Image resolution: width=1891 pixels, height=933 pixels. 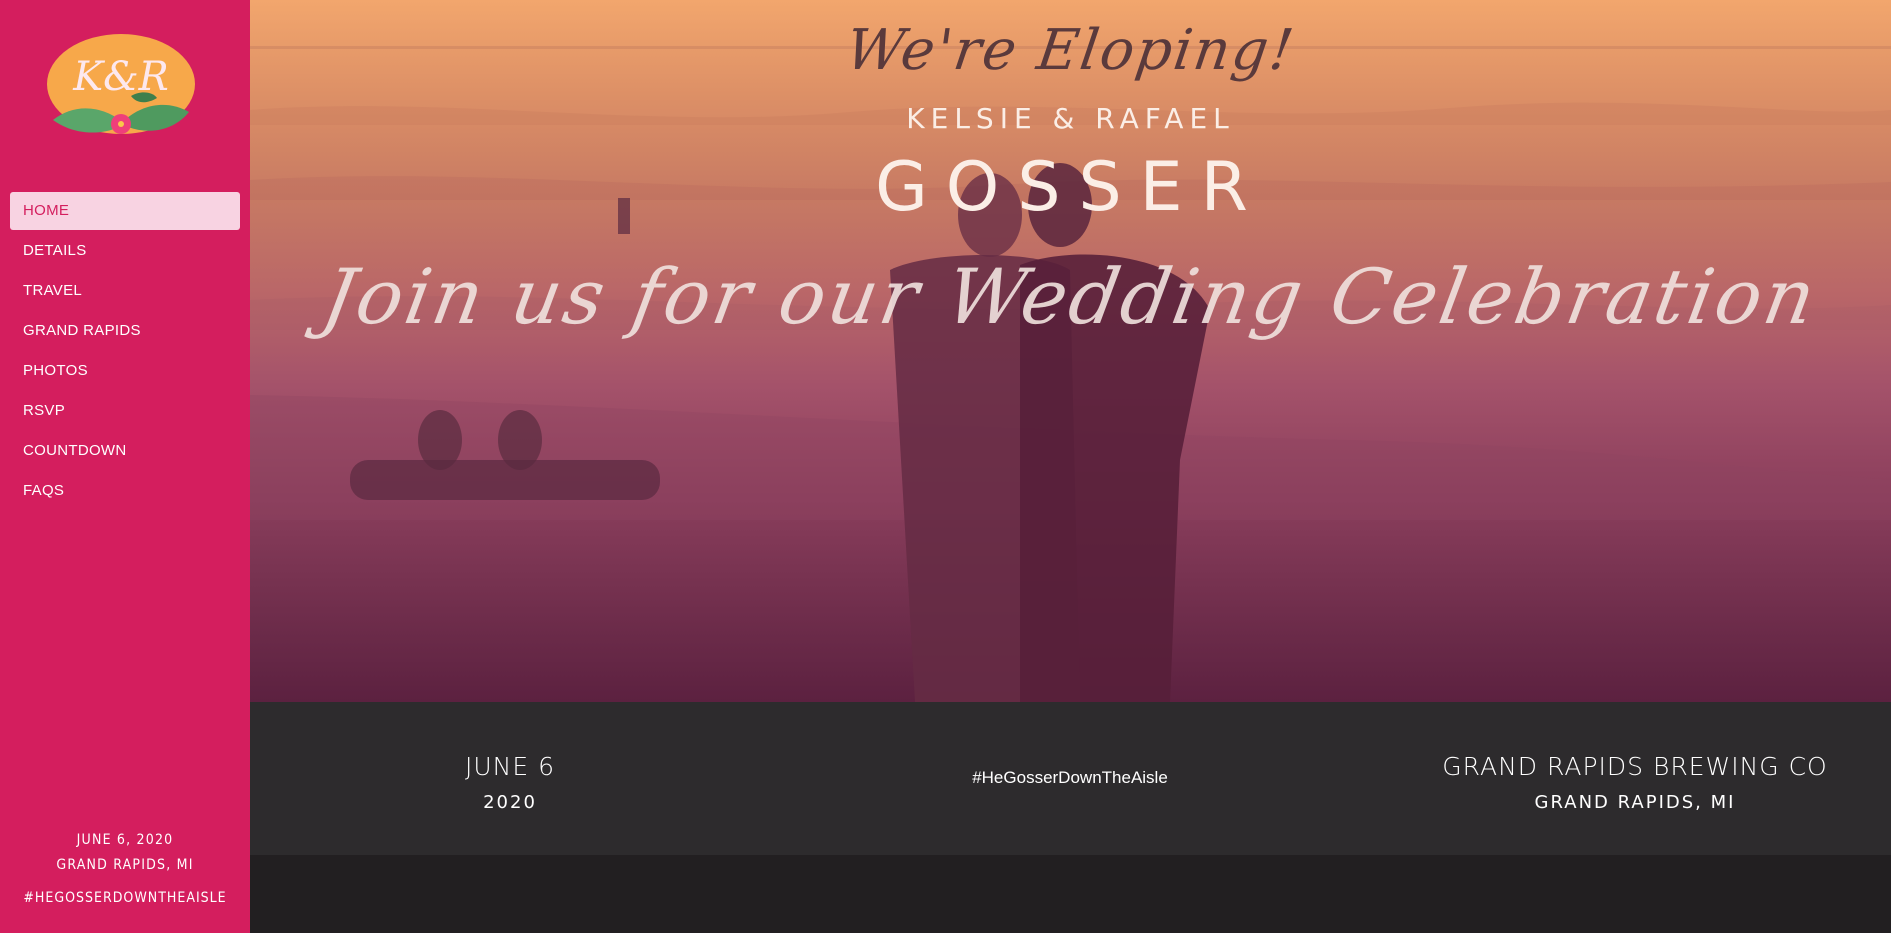 I want to click on hero-names: KELSIE & RAFAEL, so click(x=1070, y=118).